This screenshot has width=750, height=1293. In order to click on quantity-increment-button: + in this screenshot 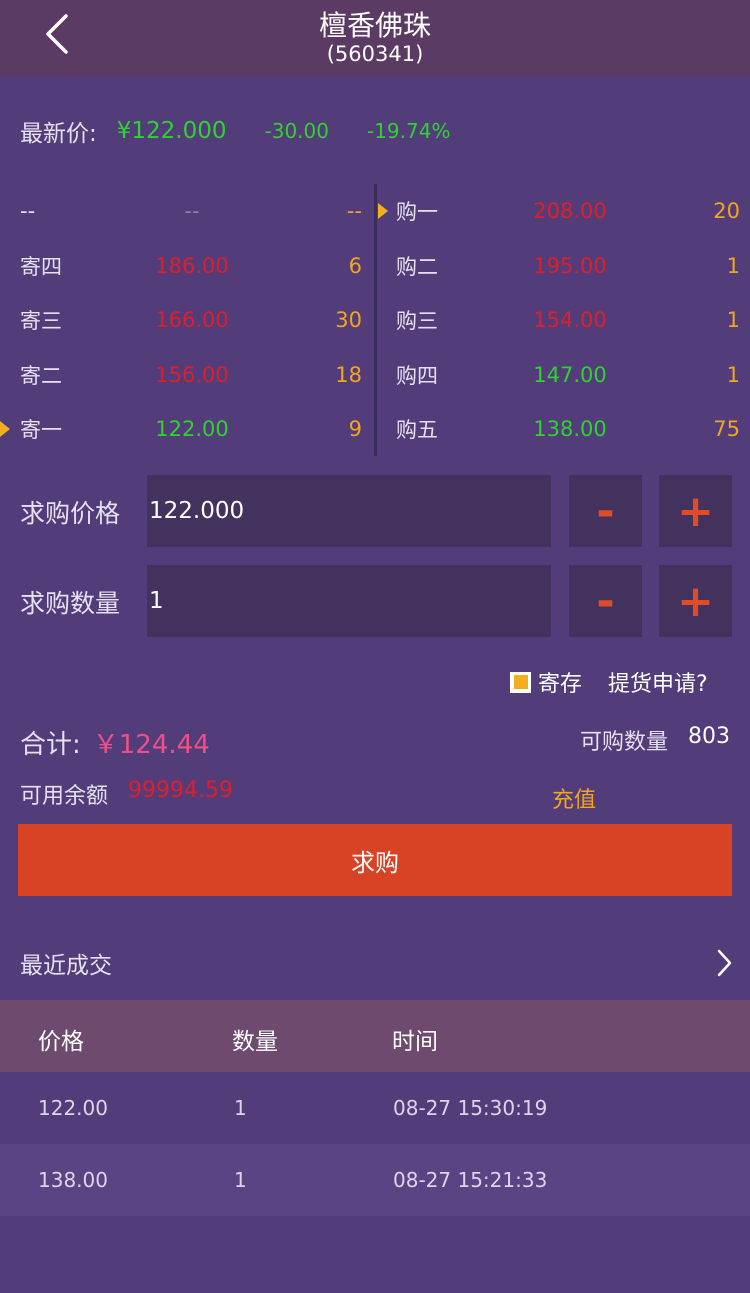, I will do `click(695, 601)`.